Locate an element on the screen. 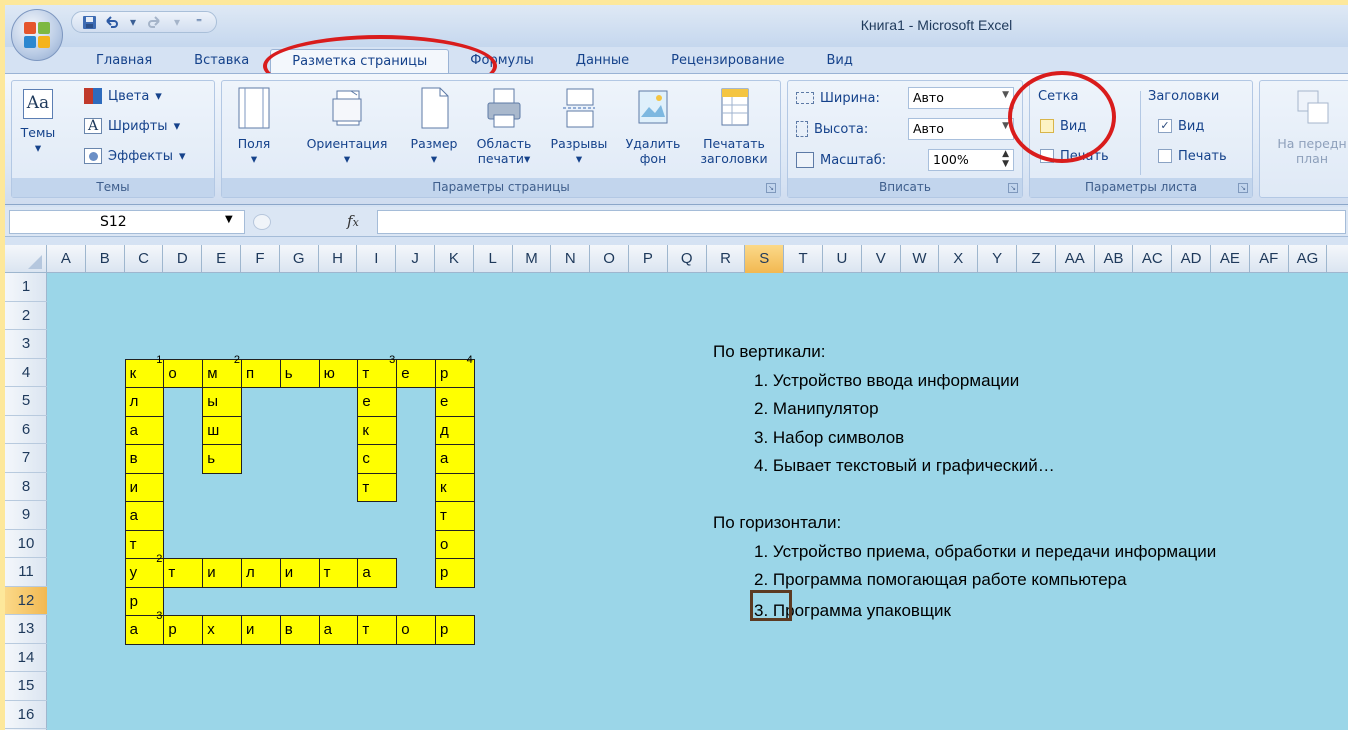 The height and width of the screenshot is (730, 1348). name-box-dropdown-icon: ▼ is located at coordinates (229, 219).